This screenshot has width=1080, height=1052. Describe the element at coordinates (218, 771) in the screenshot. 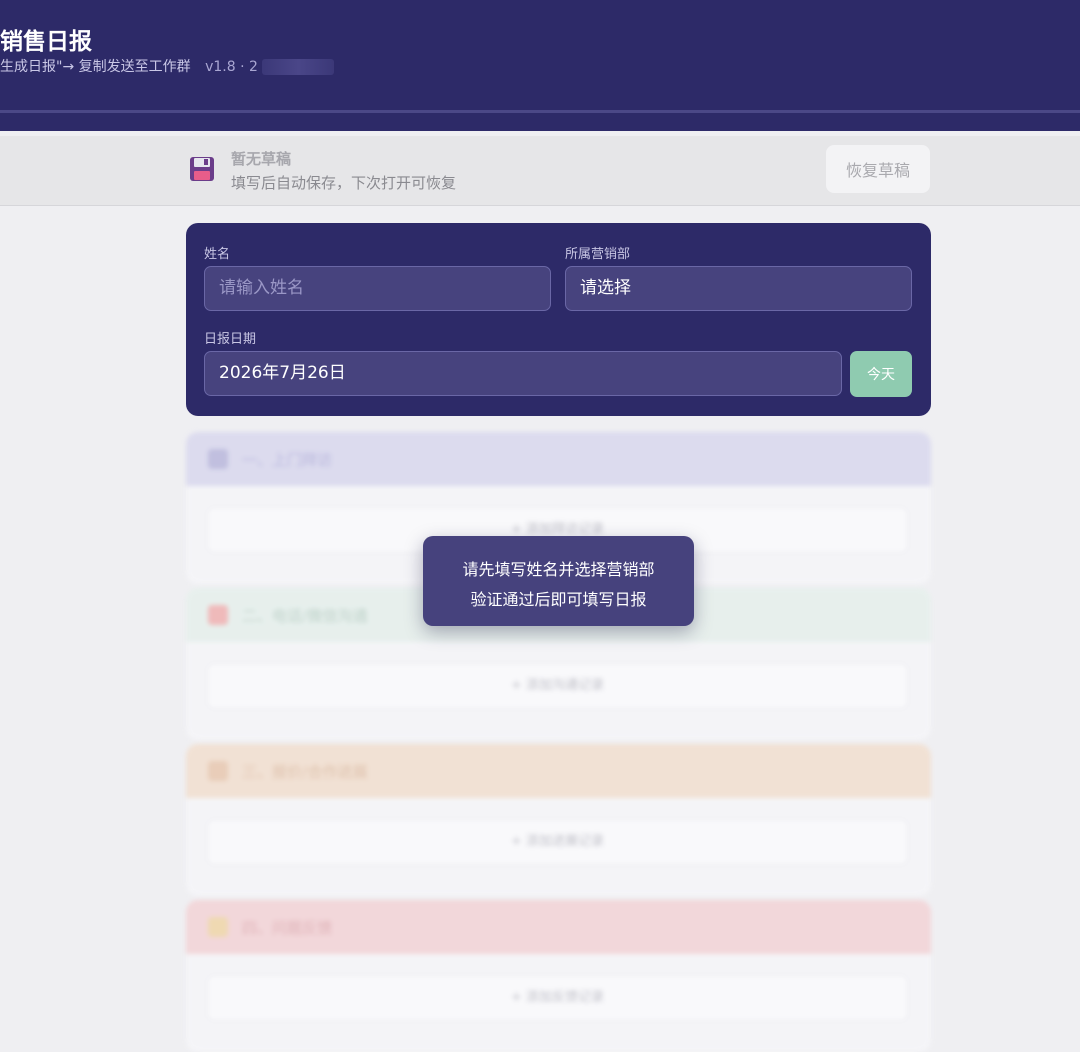

I see `document-icon` at that location.